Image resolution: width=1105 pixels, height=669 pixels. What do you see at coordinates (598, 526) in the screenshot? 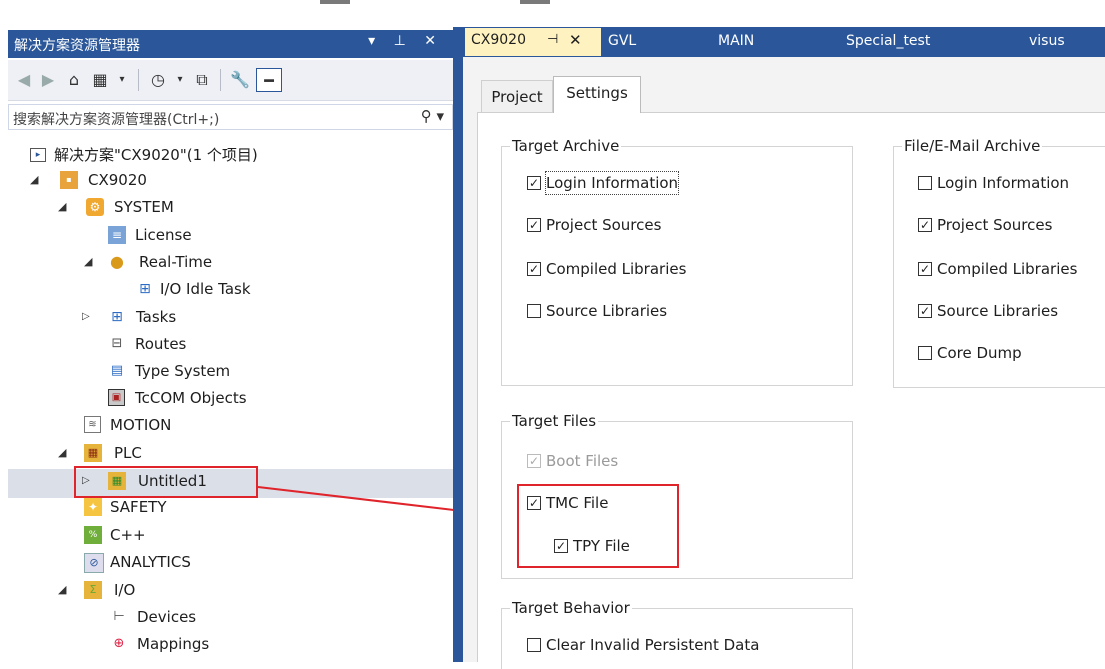
I see `highlight-box-target-files` at bounding box center [598, 526].